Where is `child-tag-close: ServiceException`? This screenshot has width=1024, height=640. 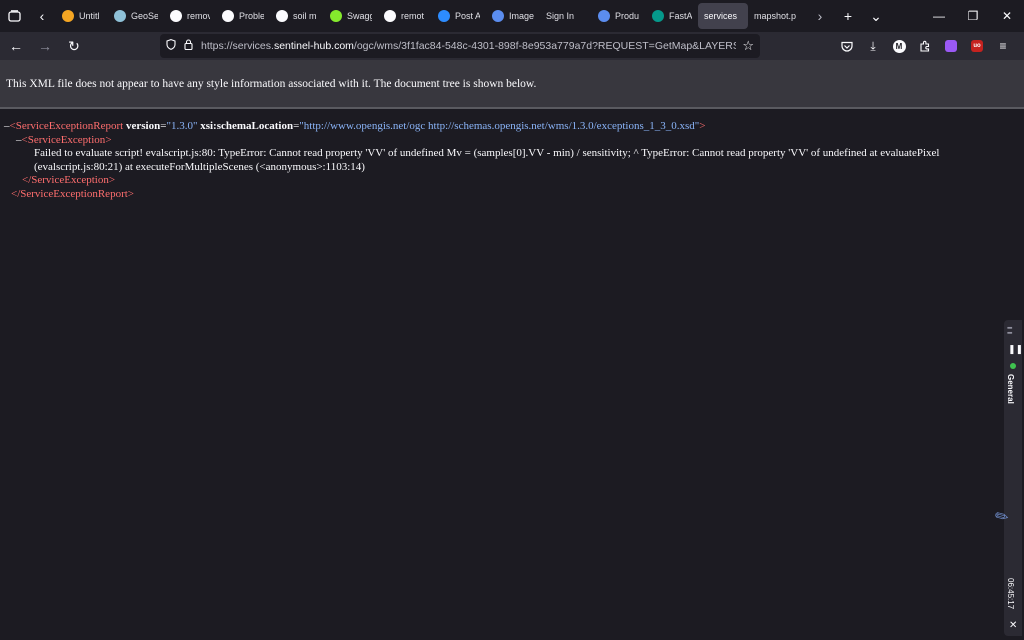 child-tag-close: ServiceException is located at coordinates (70, 180).